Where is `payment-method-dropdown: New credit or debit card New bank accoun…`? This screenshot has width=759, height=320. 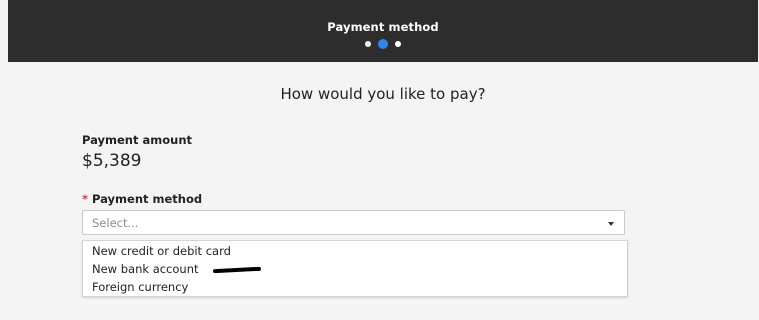 payment-method-dropdown: New credit or debit card New bank accoun… is located at coordinates (355, 268).